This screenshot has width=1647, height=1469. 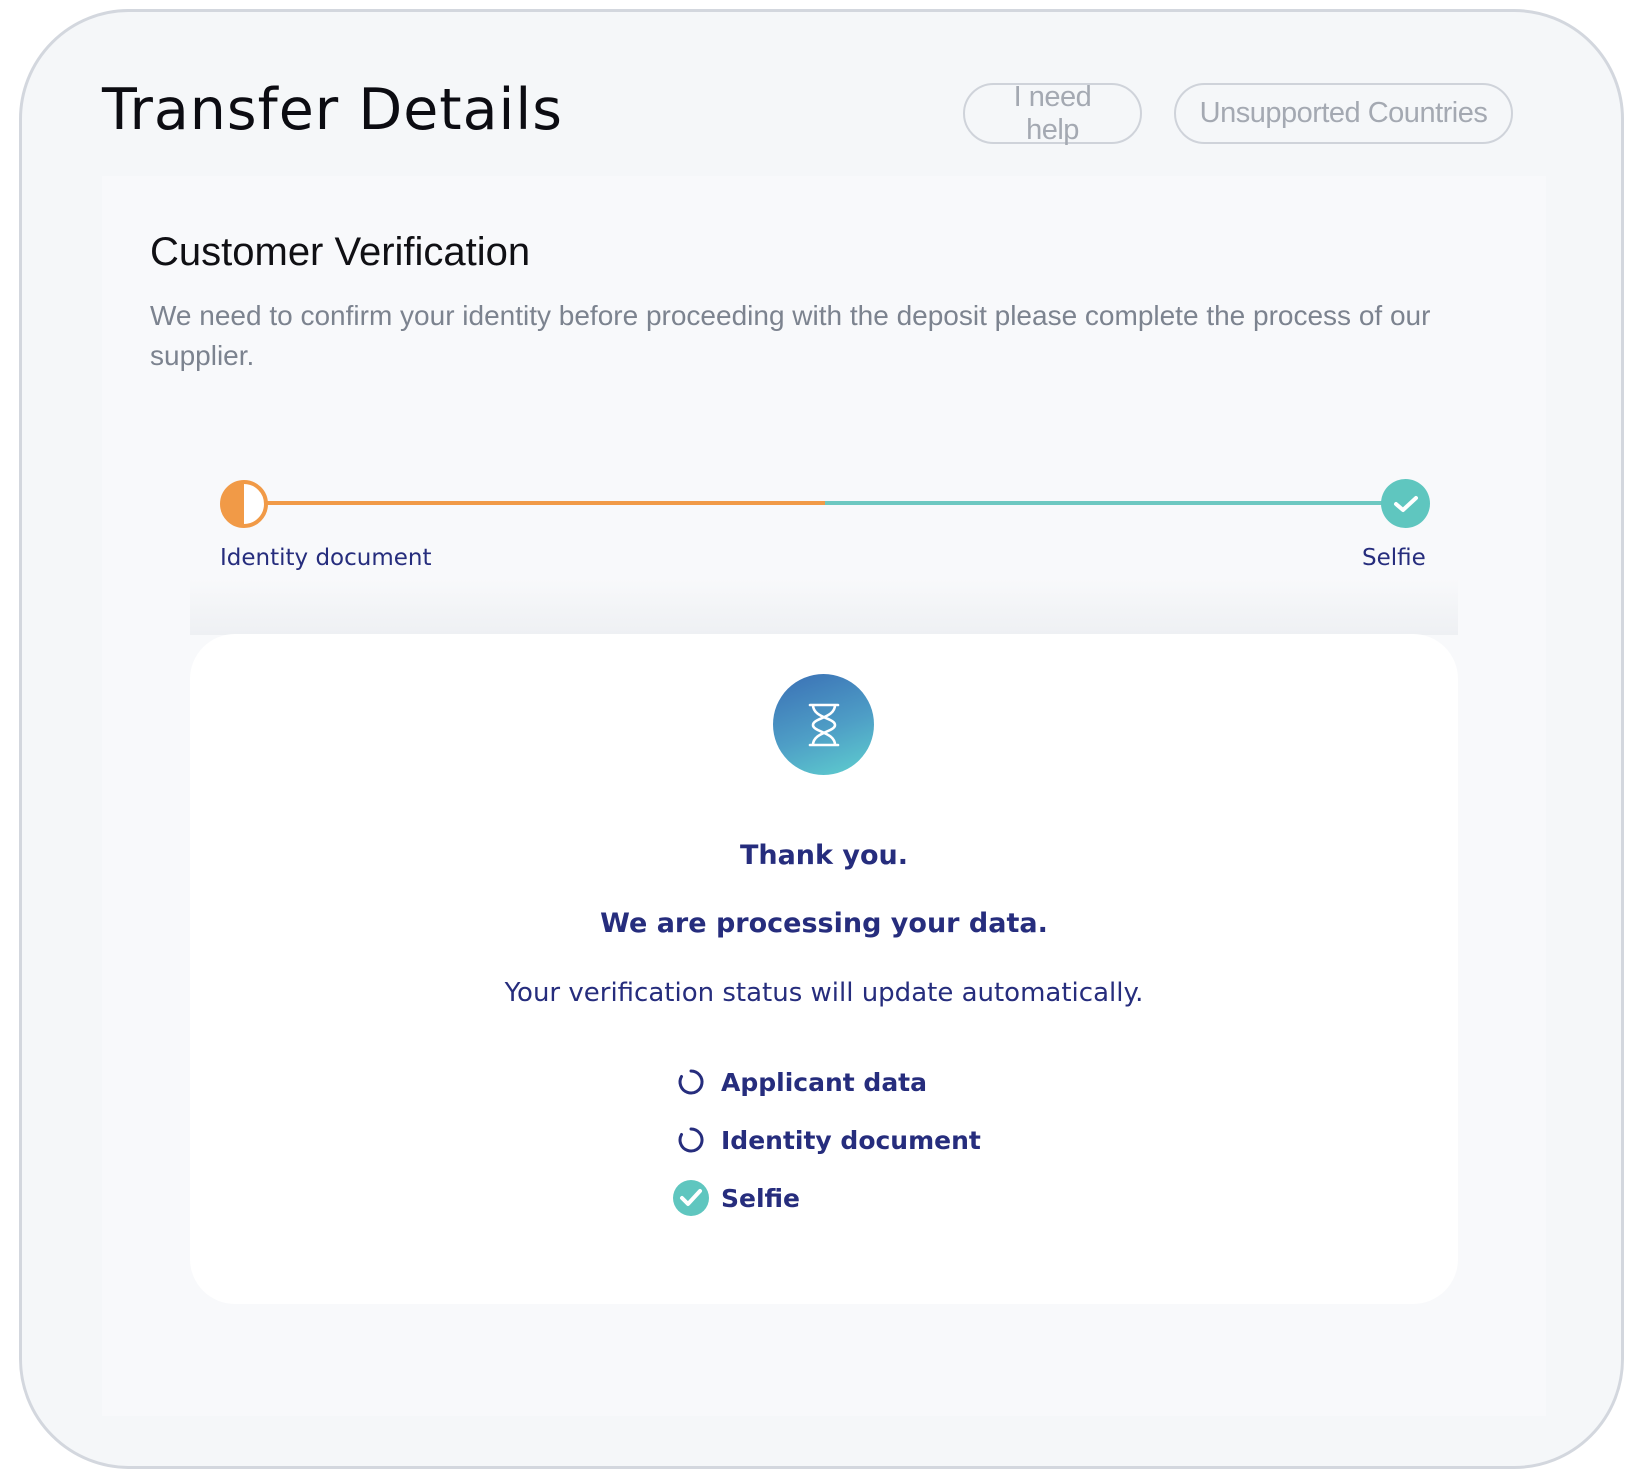 I want to click on step-label-identity-document: Identity document, so click(x=326, y=558).